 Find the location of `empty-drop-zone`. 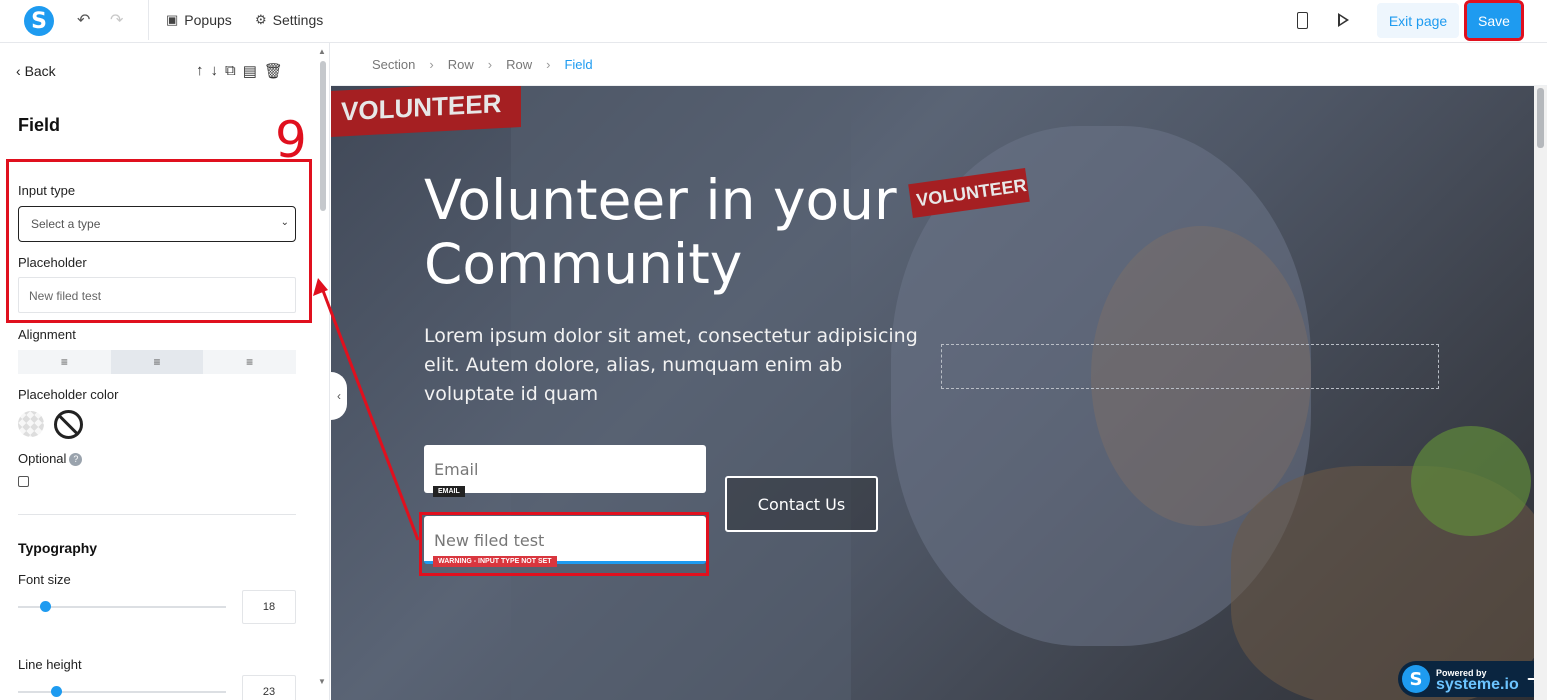

empty-drop-zone is located at coordinates (1190, 366).